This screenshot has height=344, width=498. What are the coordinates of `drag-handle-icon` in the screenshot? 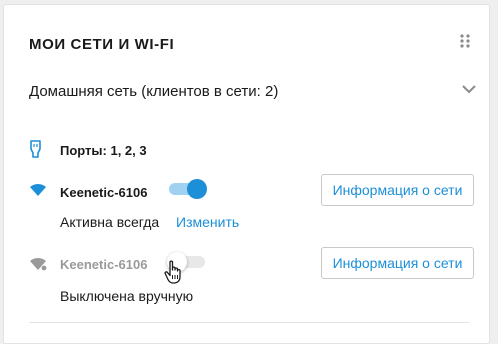 It's located at (465, 41).